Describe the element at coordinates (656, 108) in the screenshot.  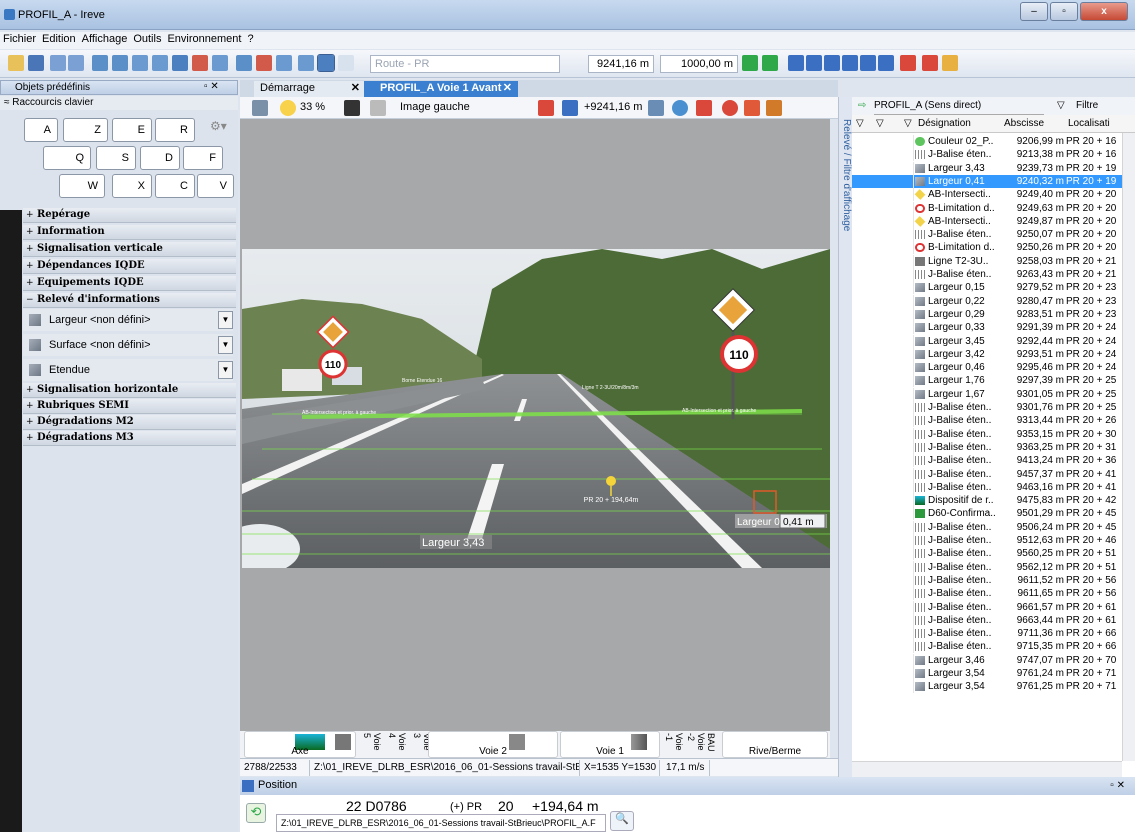
I see `tool-a-icon` at that location.